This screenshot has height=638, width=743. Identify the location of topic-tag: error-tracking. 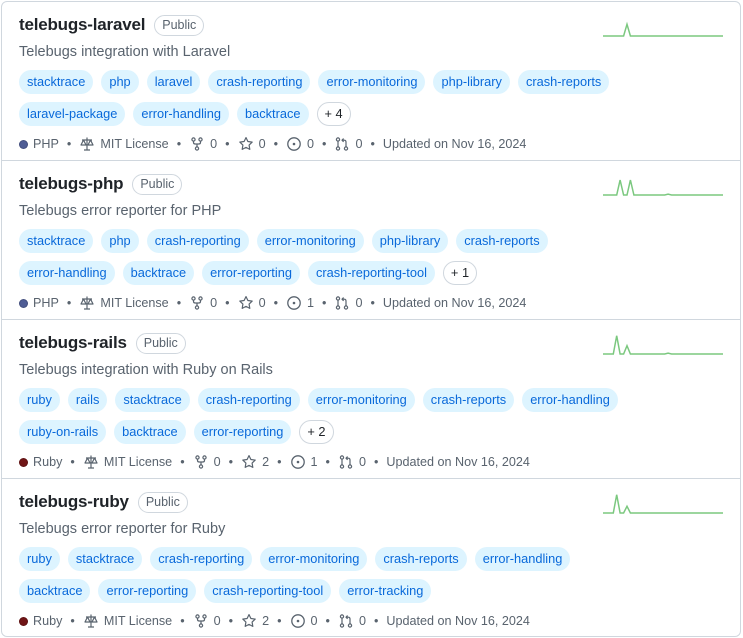
(385, 591).